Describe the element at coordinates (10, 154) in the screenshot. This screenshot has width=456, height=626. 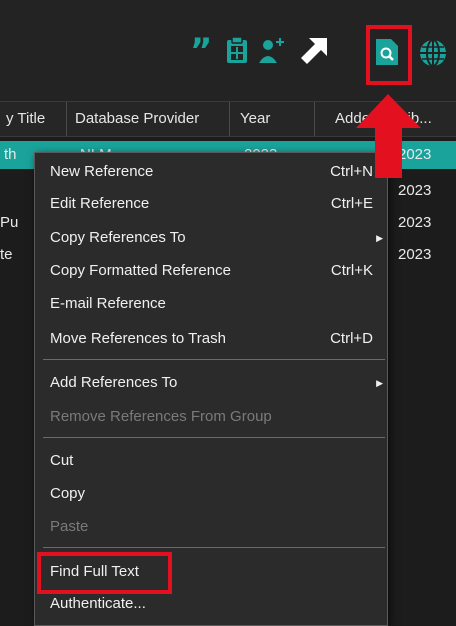
I see `row-title-cell: th` at that location.